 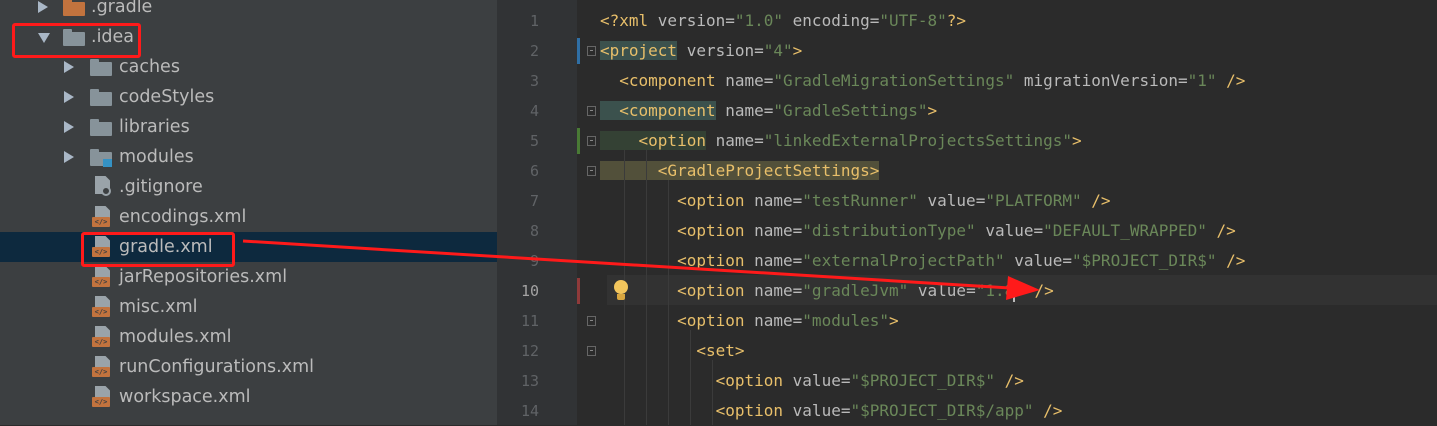 I want to click on code-token: "4", so click(x=778, y=50).